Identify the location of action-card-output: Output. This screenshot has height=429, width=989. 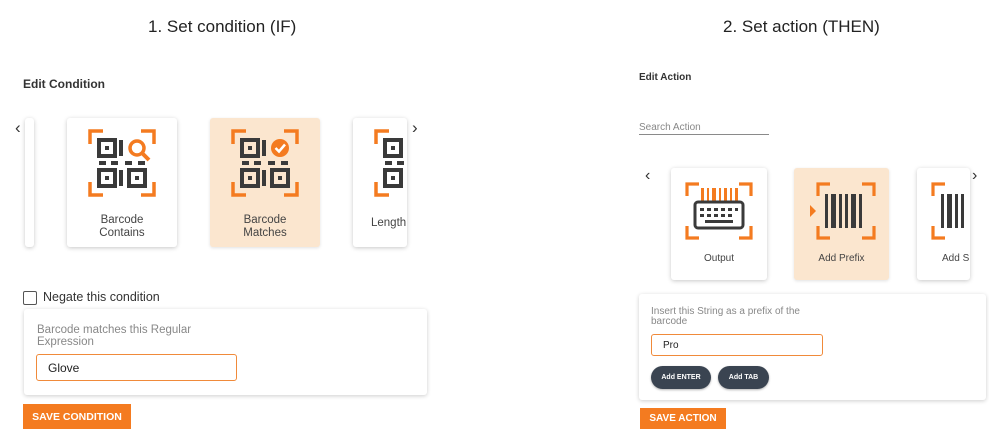
(719, 224).